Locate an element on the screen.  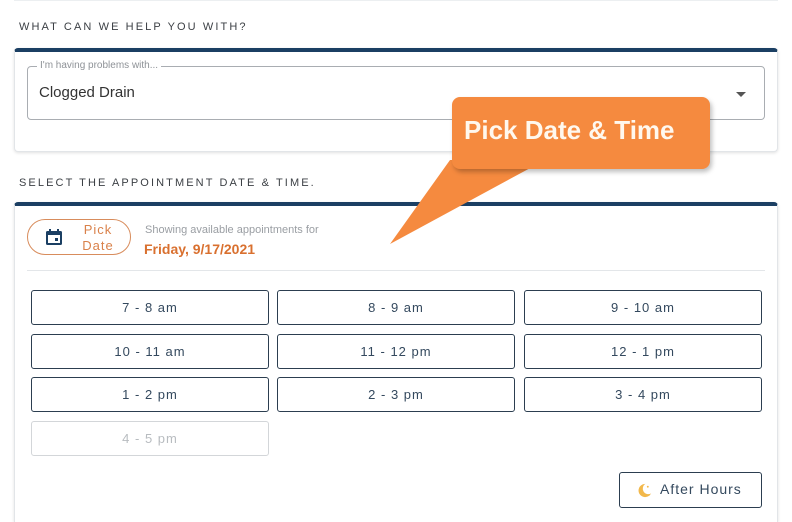
callout-text: Pick Date & Time is located at coordinates (569, 130).